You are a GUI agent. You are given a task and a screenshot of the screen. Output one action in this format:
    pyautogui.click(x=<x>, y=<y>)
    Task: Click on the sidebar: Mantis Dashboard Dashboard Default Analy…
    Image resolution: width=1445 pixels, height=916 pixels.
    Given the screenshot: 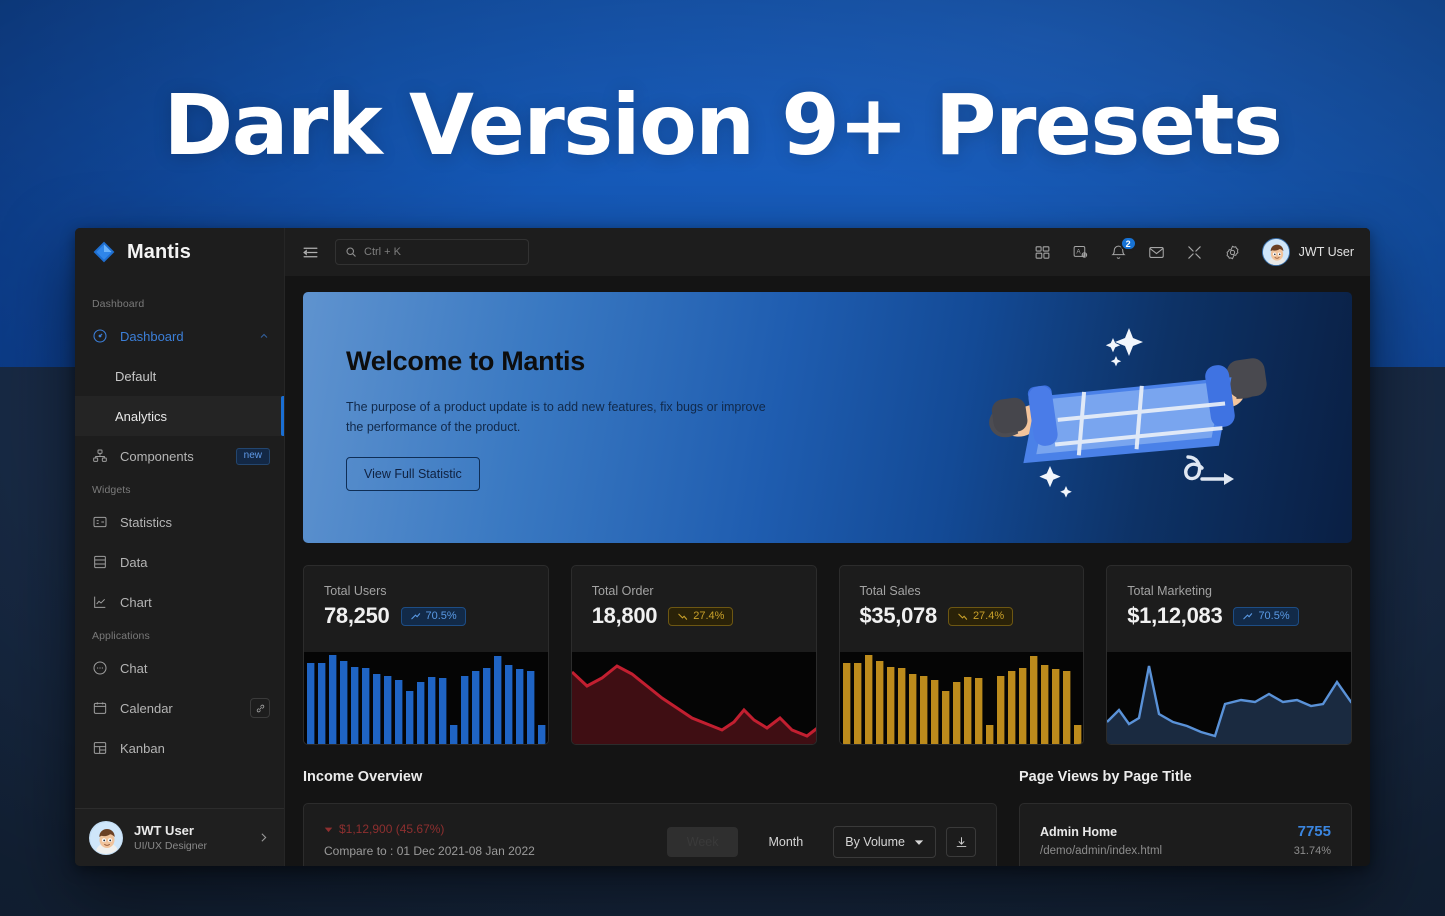 What is the action you would take?
    pyautogui.click(x=180, y=547)
    